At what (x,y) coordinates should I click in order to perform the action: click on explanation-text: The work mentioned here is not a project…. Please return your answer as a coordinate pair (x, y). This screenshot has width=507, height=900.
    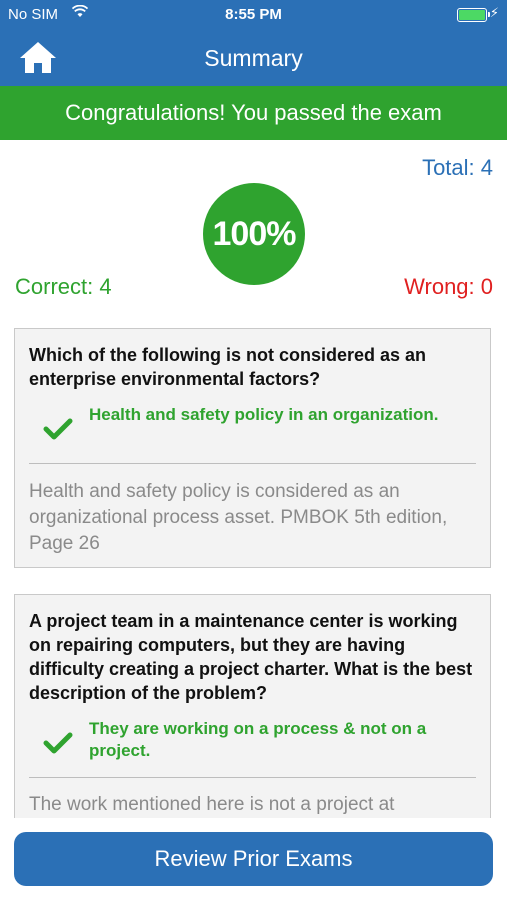
    Looking at the image, I should click on (212, 804).